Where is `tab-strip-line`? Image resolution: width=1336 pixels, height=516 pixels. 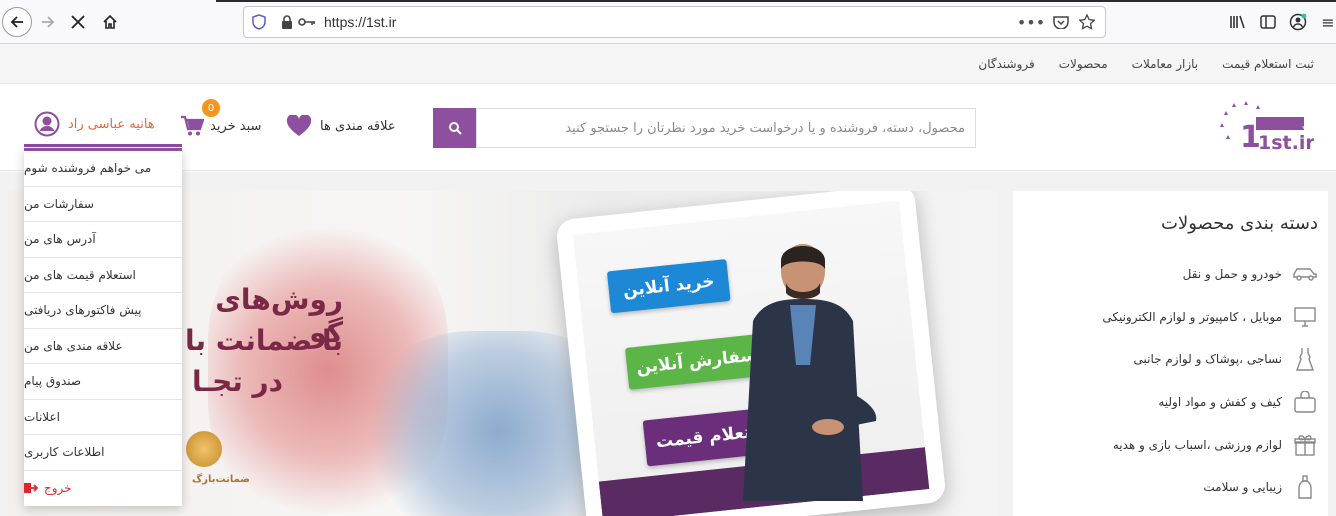 tab-strip-line is located at coordinates (776, 1).